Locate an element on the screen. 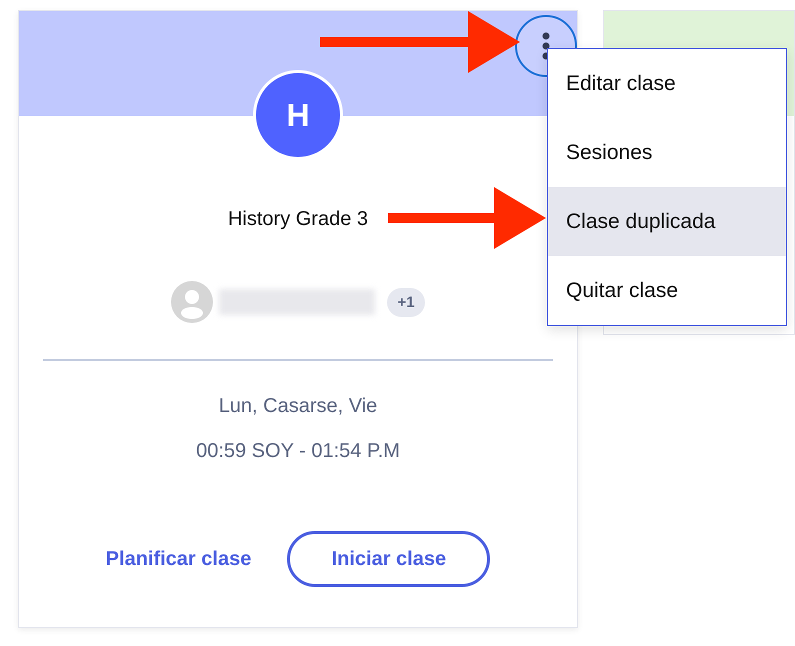 Image resolution: width=795 pixels, height=646 pixels. menu-item: Quitar clase is located at coordinates (667, 290).